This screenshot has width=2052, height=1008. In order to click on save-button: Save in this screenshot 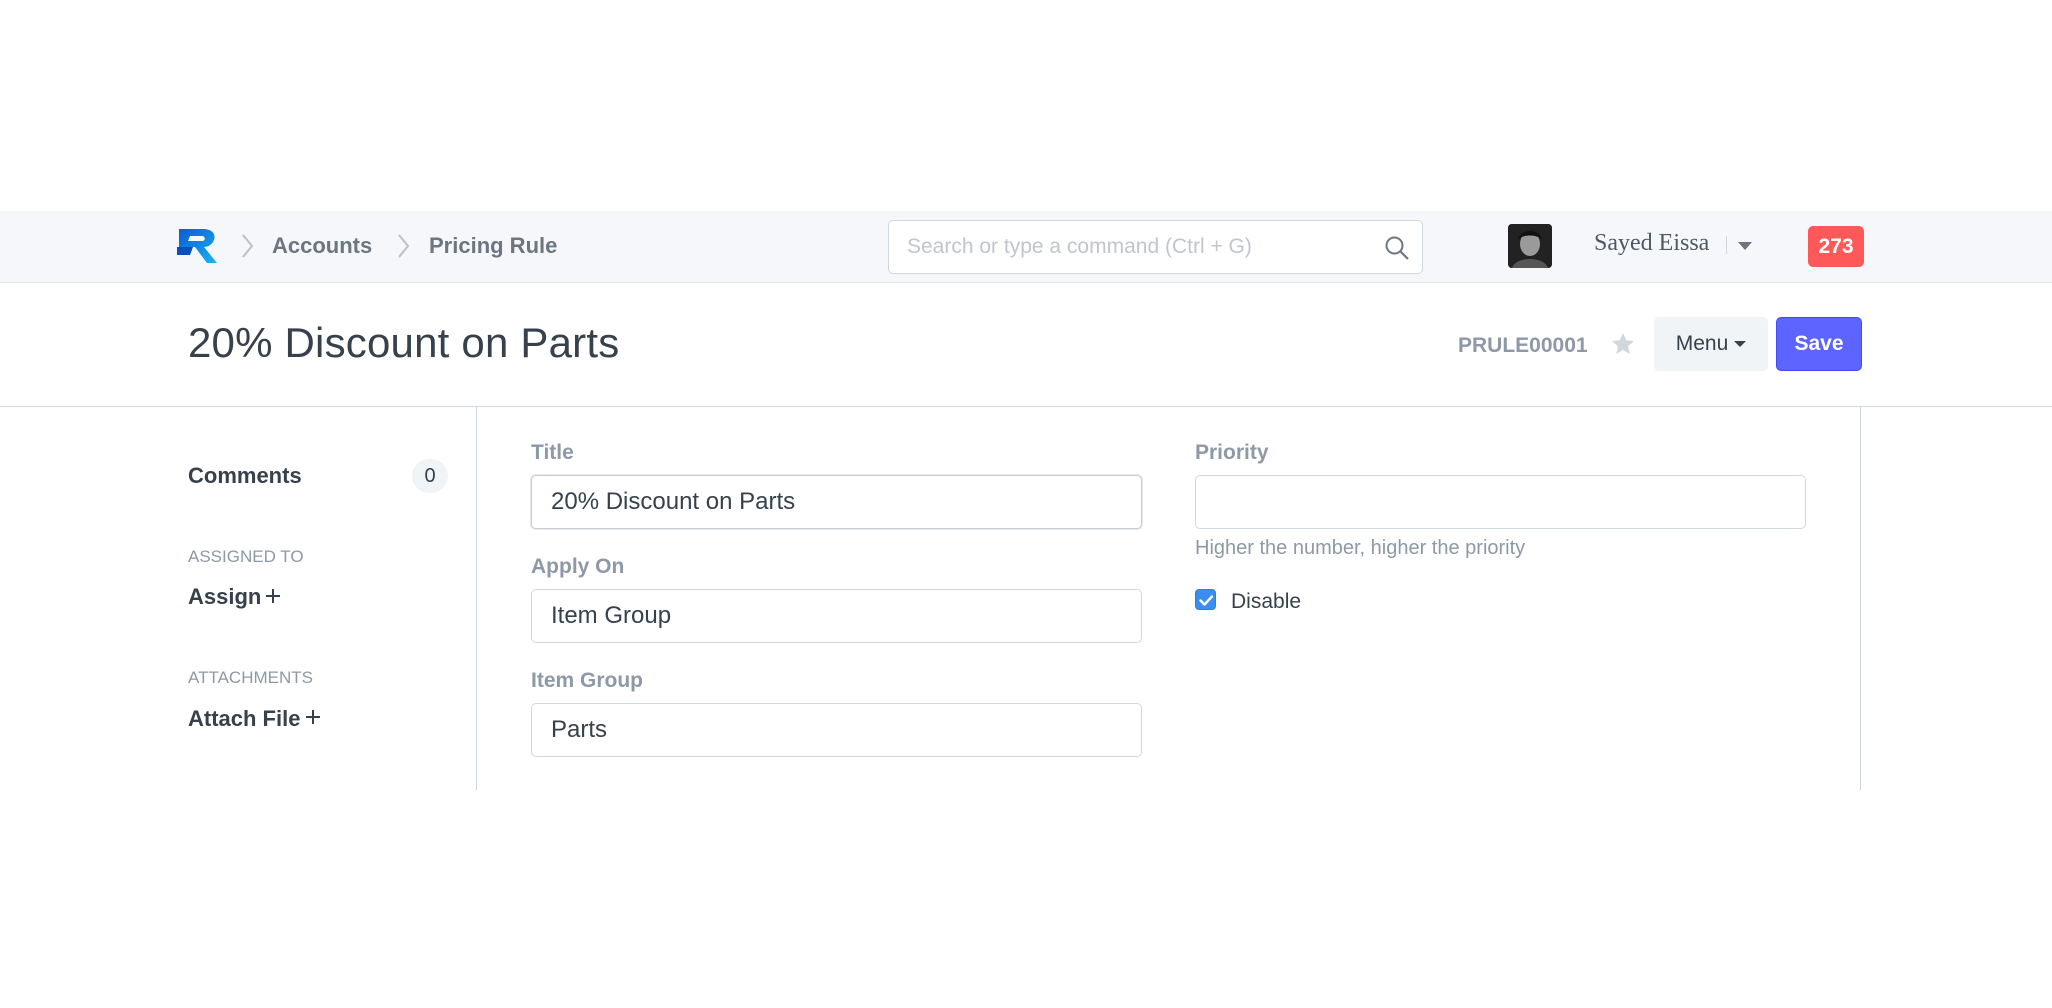, I will do `click(1819, 344)`.